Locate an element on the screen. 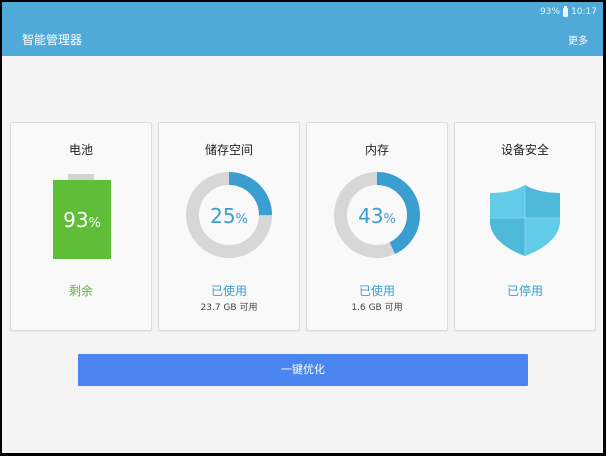  status-bar: 93% 10:17 is located at coordinates (302, 12).